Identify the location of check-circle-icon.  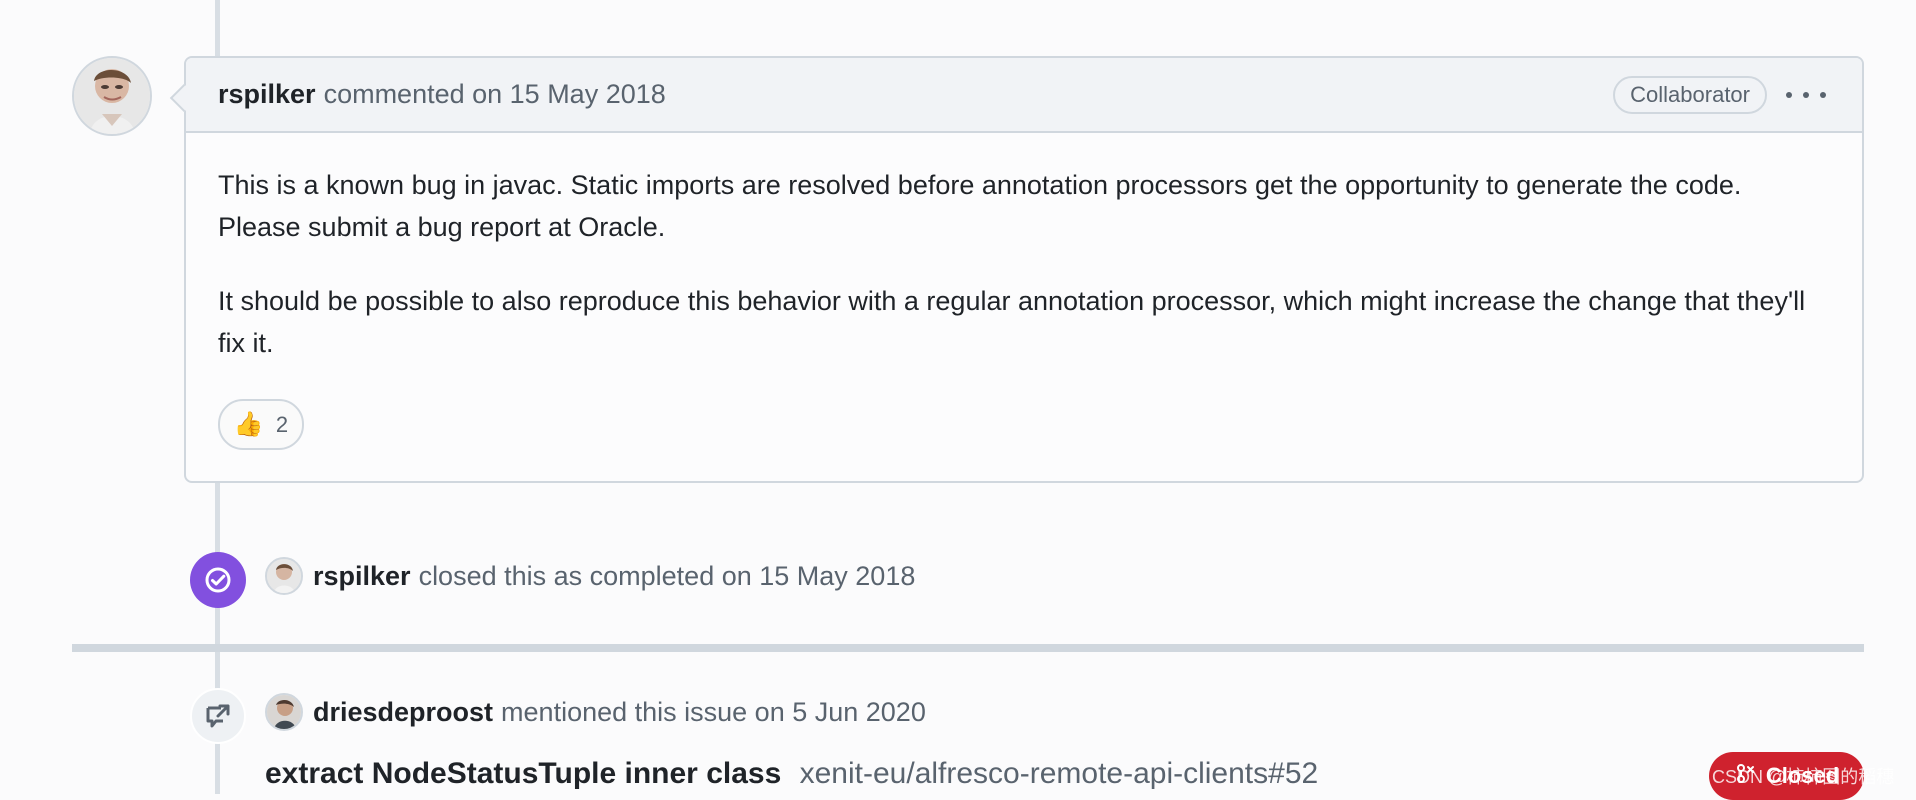
(218, 580).